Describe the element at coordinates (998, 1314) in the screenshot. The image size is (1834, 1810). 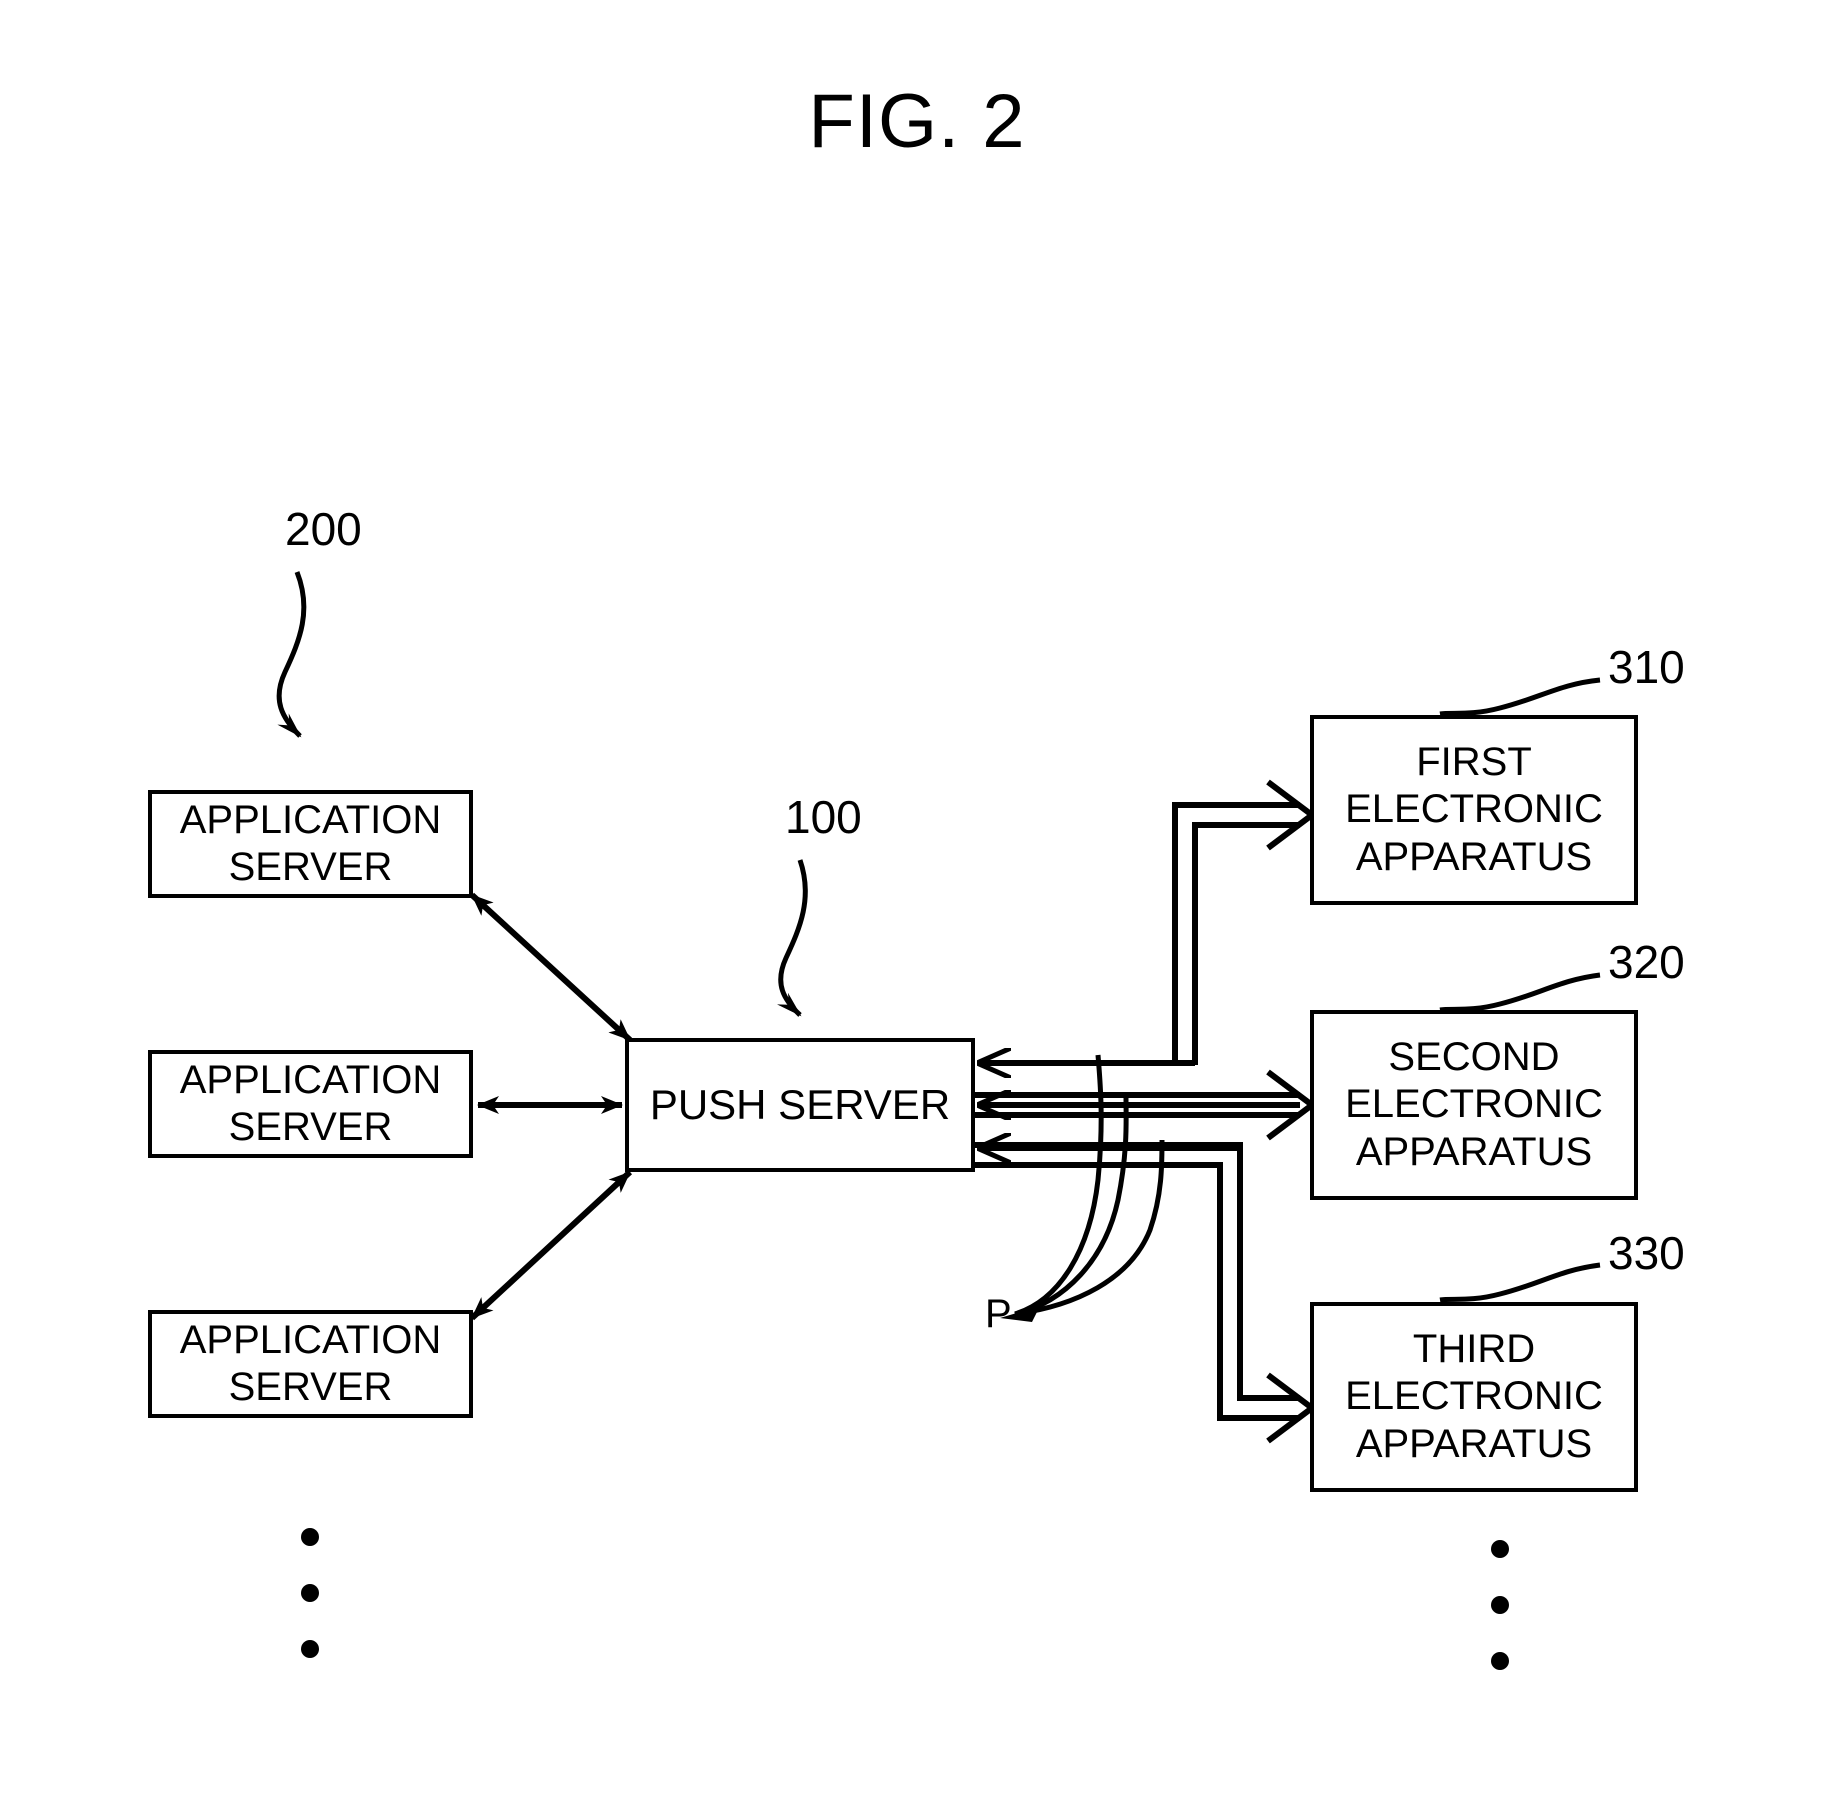
I see `reference-numeral-P: P` at that location.